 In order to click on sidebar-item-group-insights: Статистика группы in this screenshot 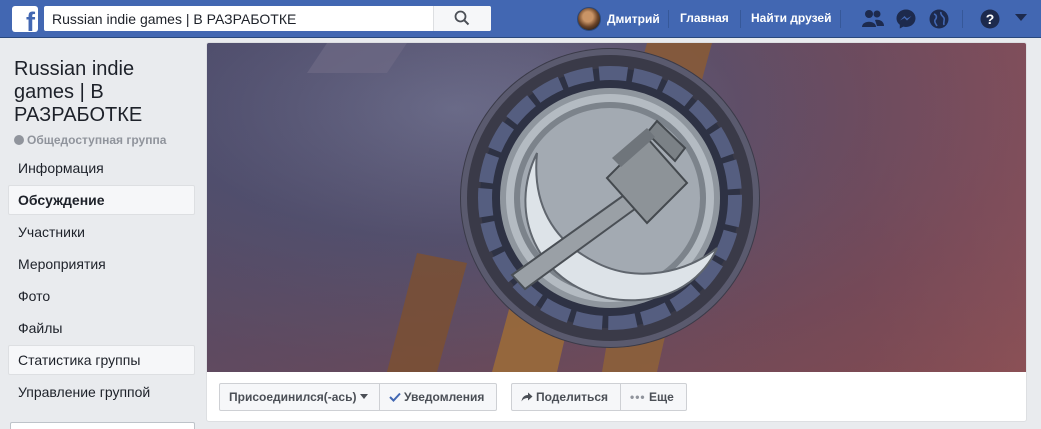, I will do `click(101, 360)`.